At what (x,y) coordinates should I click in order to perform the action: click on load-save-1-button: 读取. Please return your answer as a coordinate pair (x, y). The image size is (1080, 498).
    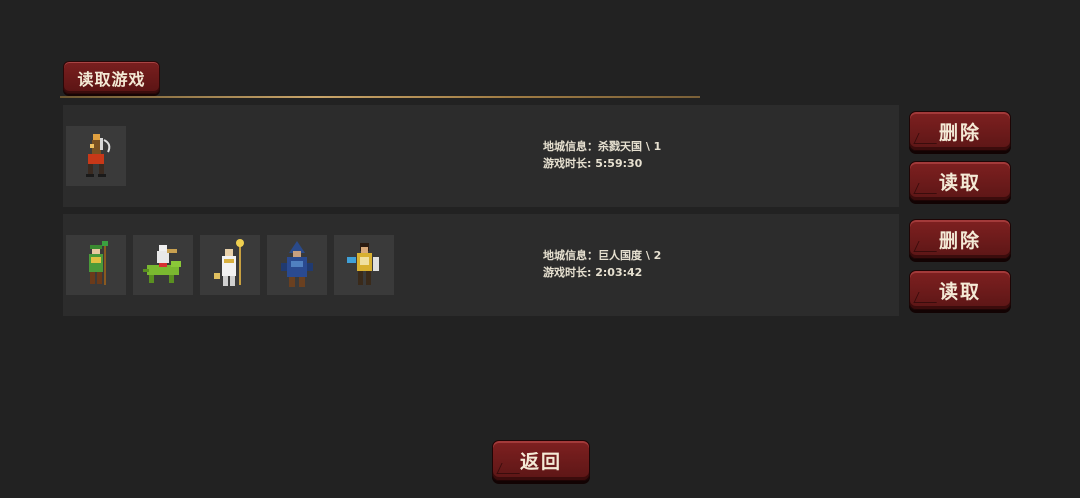
    Looking at the image, I should click on (960, 181).